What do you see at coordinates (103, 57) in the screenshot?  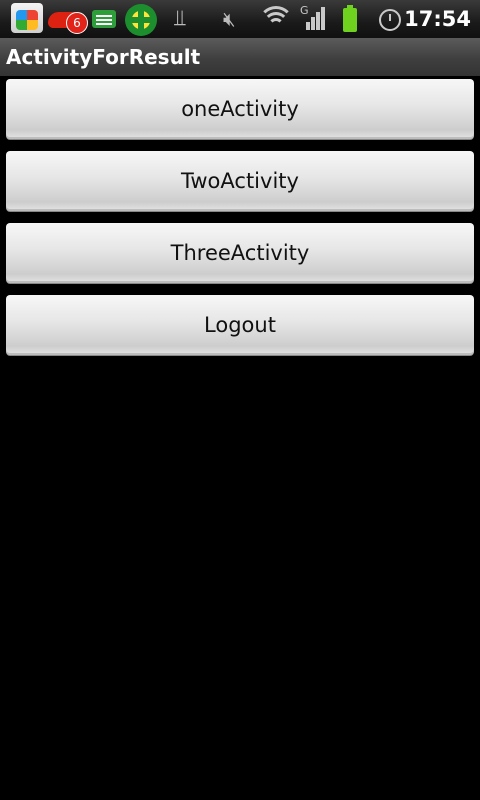 I see `app-title: ActivityForResult` at bounding box center [103, 57].